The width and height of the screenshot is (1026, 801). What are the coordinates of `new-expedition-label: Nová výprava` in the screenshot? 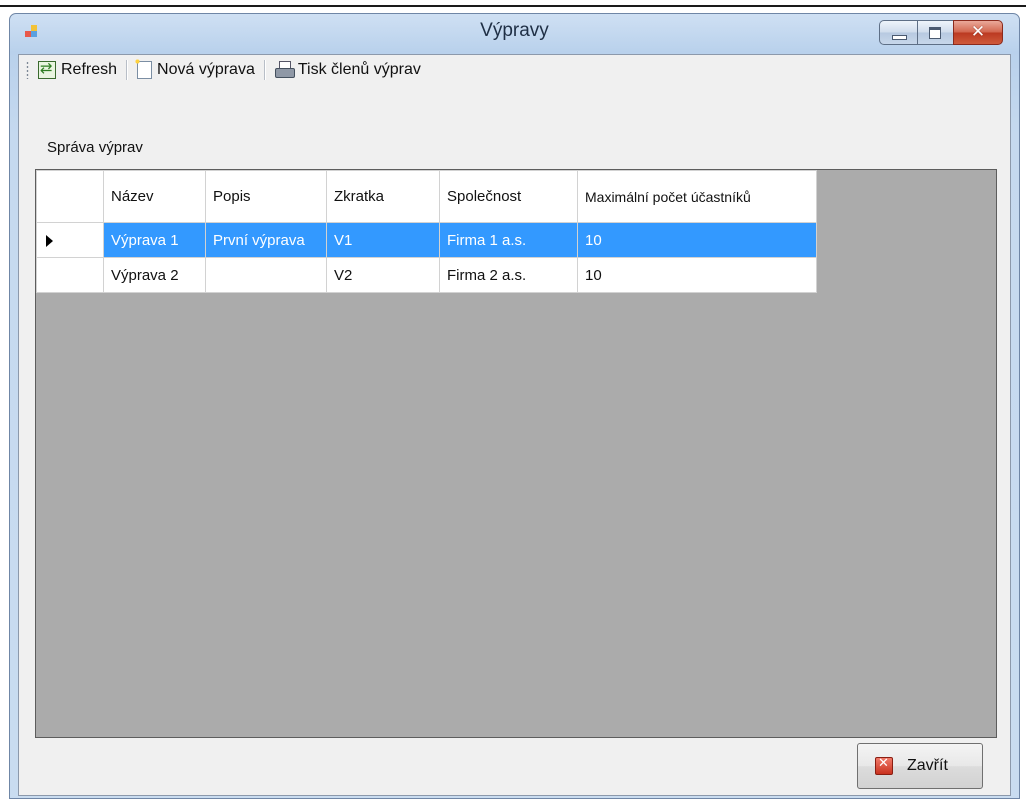 It's located at (206, 69).